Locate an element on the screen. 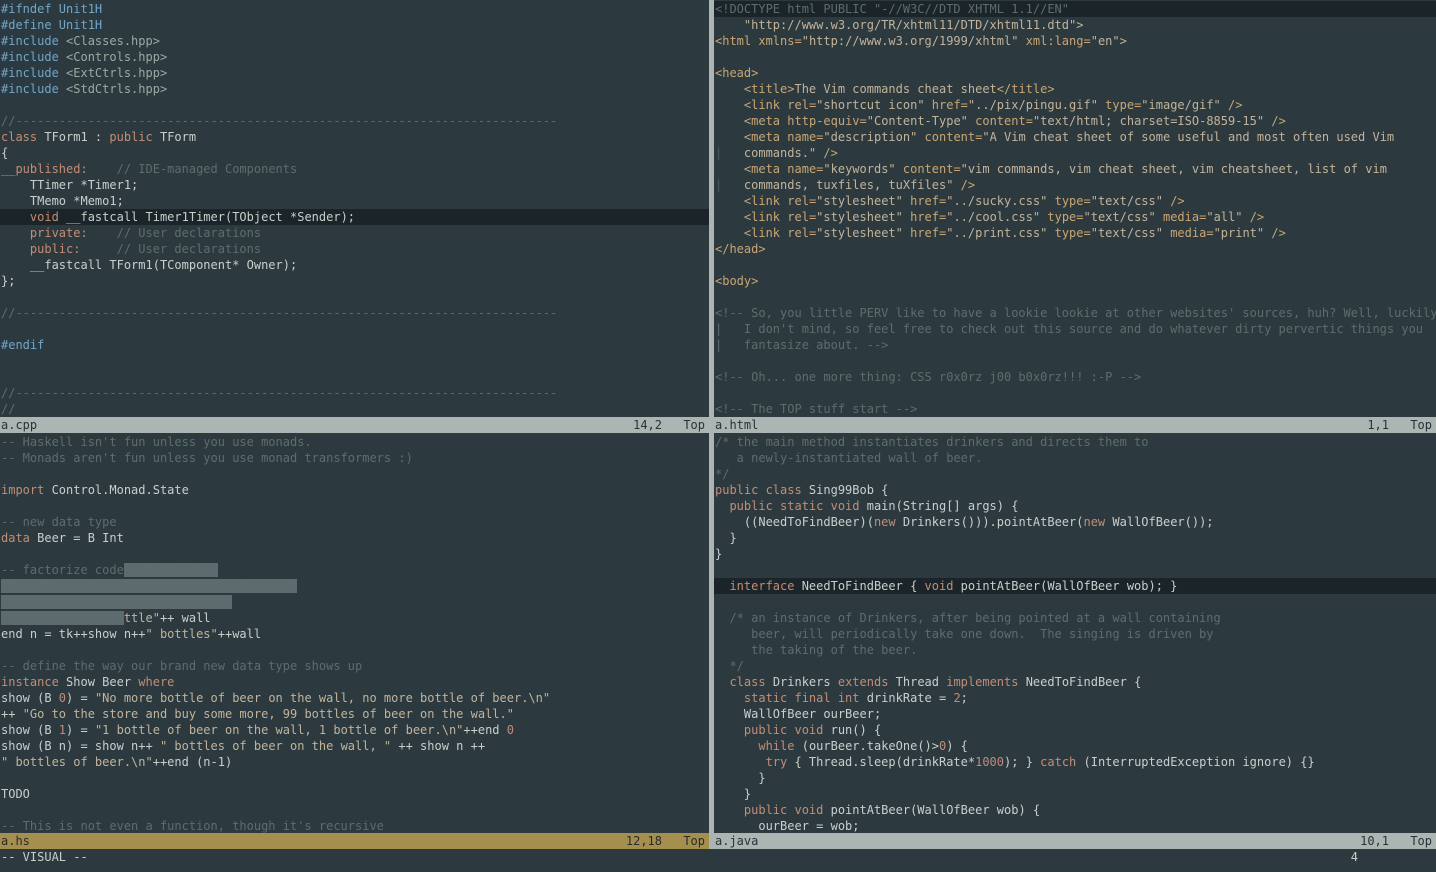  code-line: " bottles of beer.\n"++end (n-1) is located at coordinates (354, 762).